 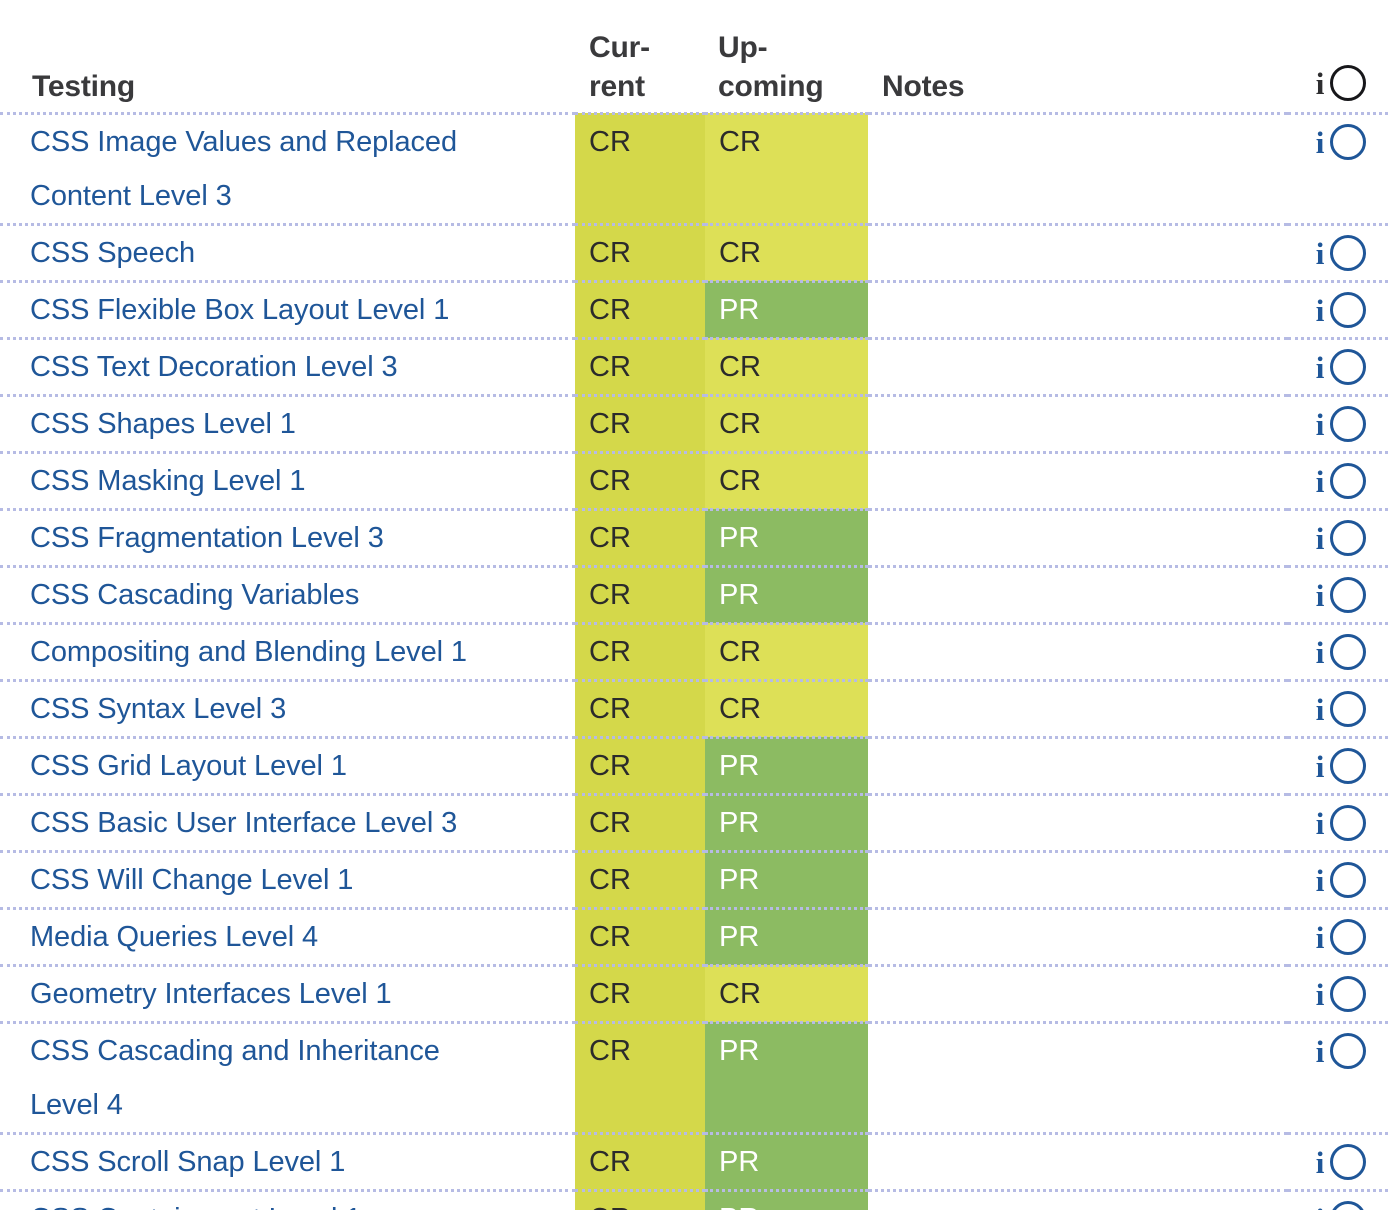 I want to click on spec-name-line: CSS Fragmentation Level 3, so click(x=207, y=537).